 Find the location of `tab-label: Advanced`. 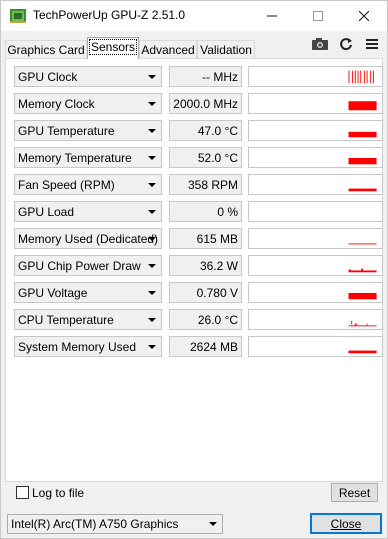

tab-label: Advanced is located at coordinates (168, 50).